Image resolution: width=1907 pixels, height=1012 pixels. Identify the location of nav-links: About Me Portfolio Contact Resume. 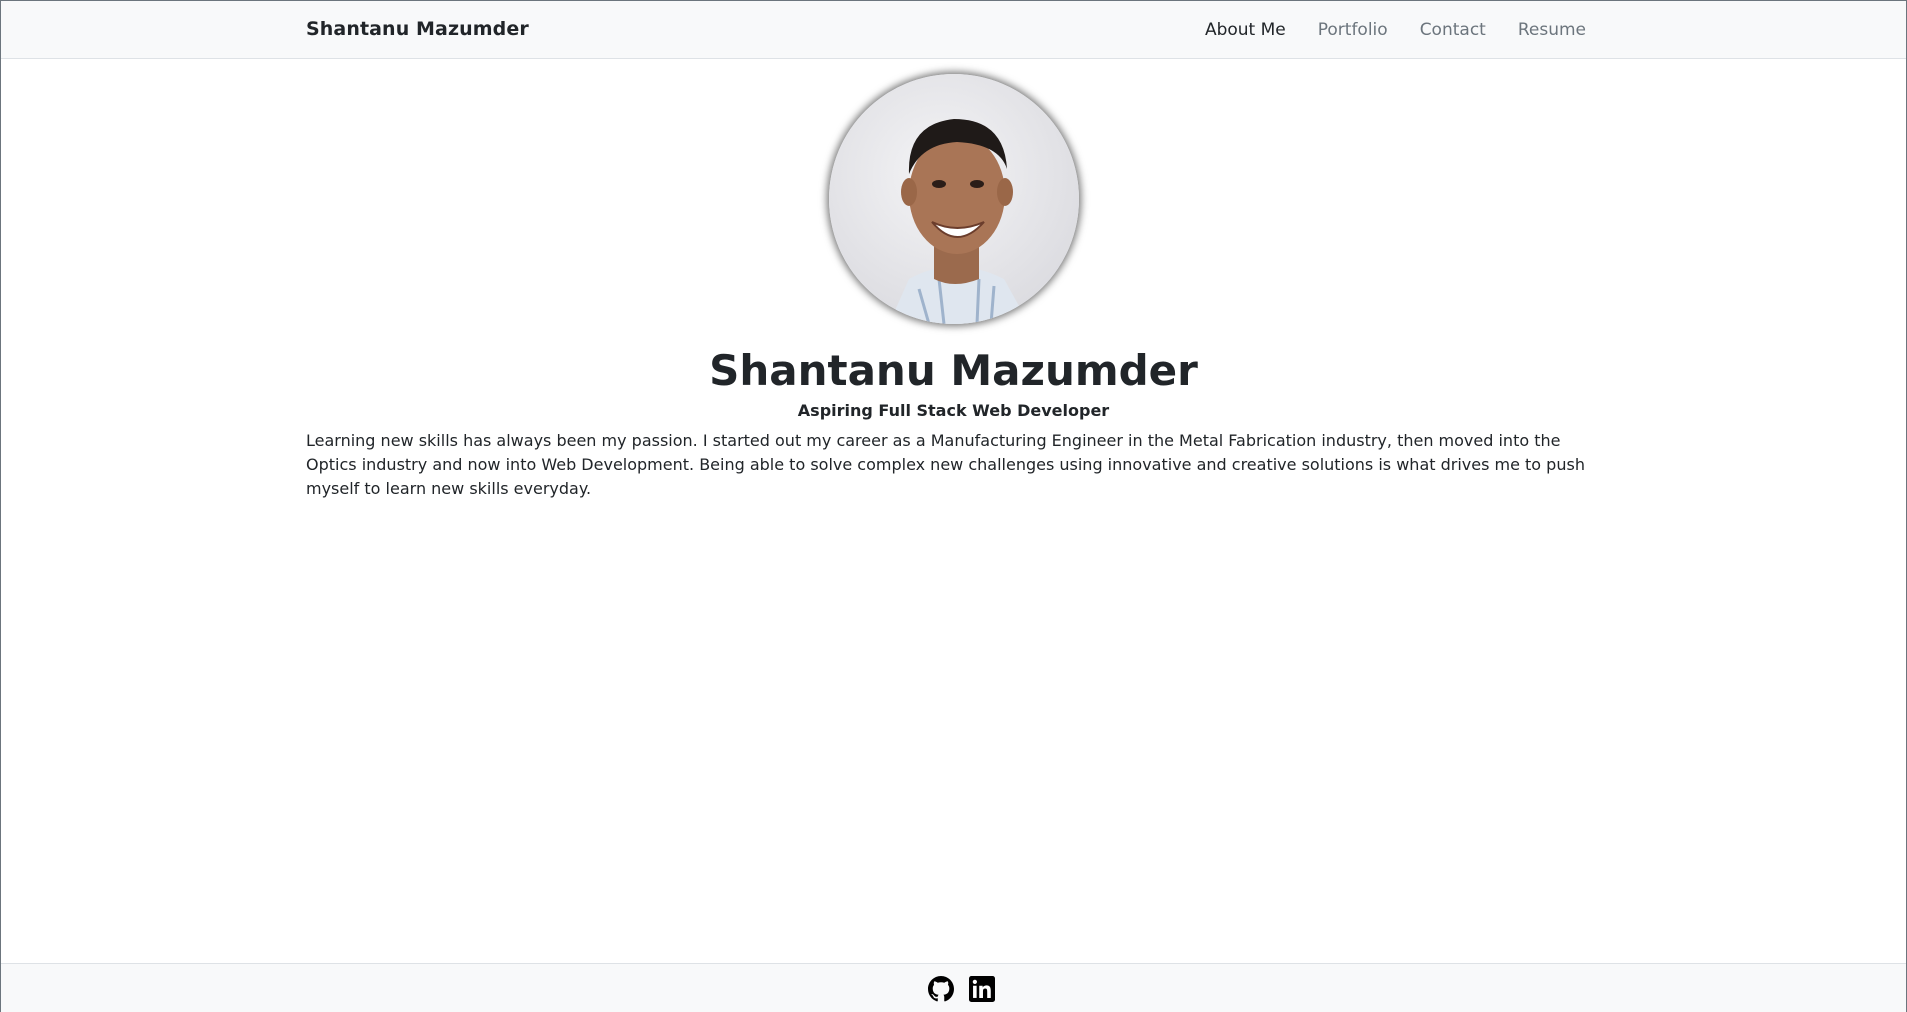
(1395, 30).